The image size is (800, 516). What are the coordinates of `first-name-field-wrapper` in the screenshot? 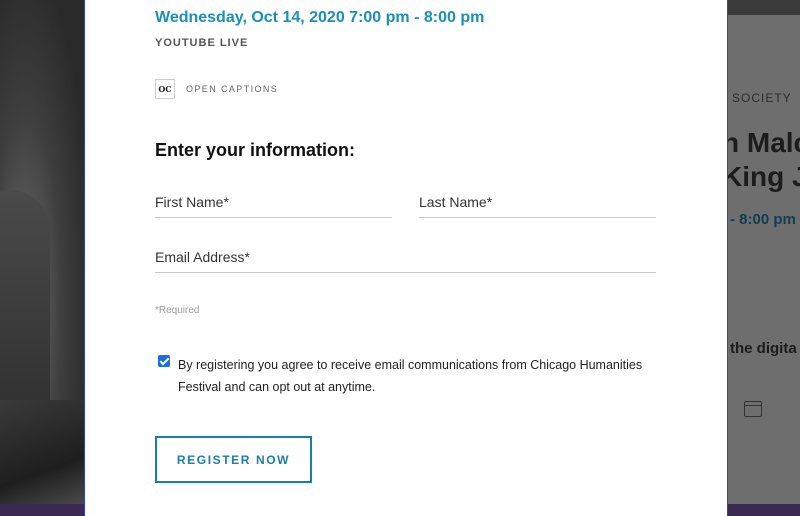 It's located at (273, 206).